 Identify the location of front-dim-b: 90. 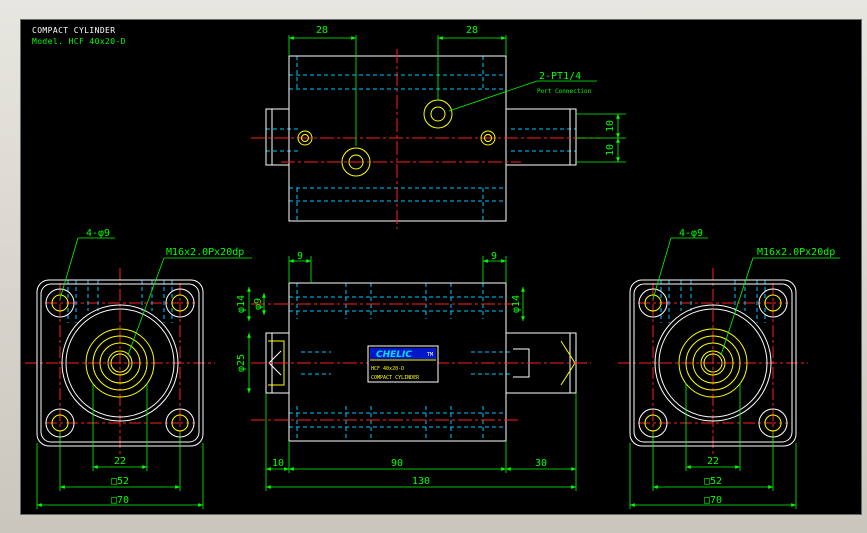
(397, 463).